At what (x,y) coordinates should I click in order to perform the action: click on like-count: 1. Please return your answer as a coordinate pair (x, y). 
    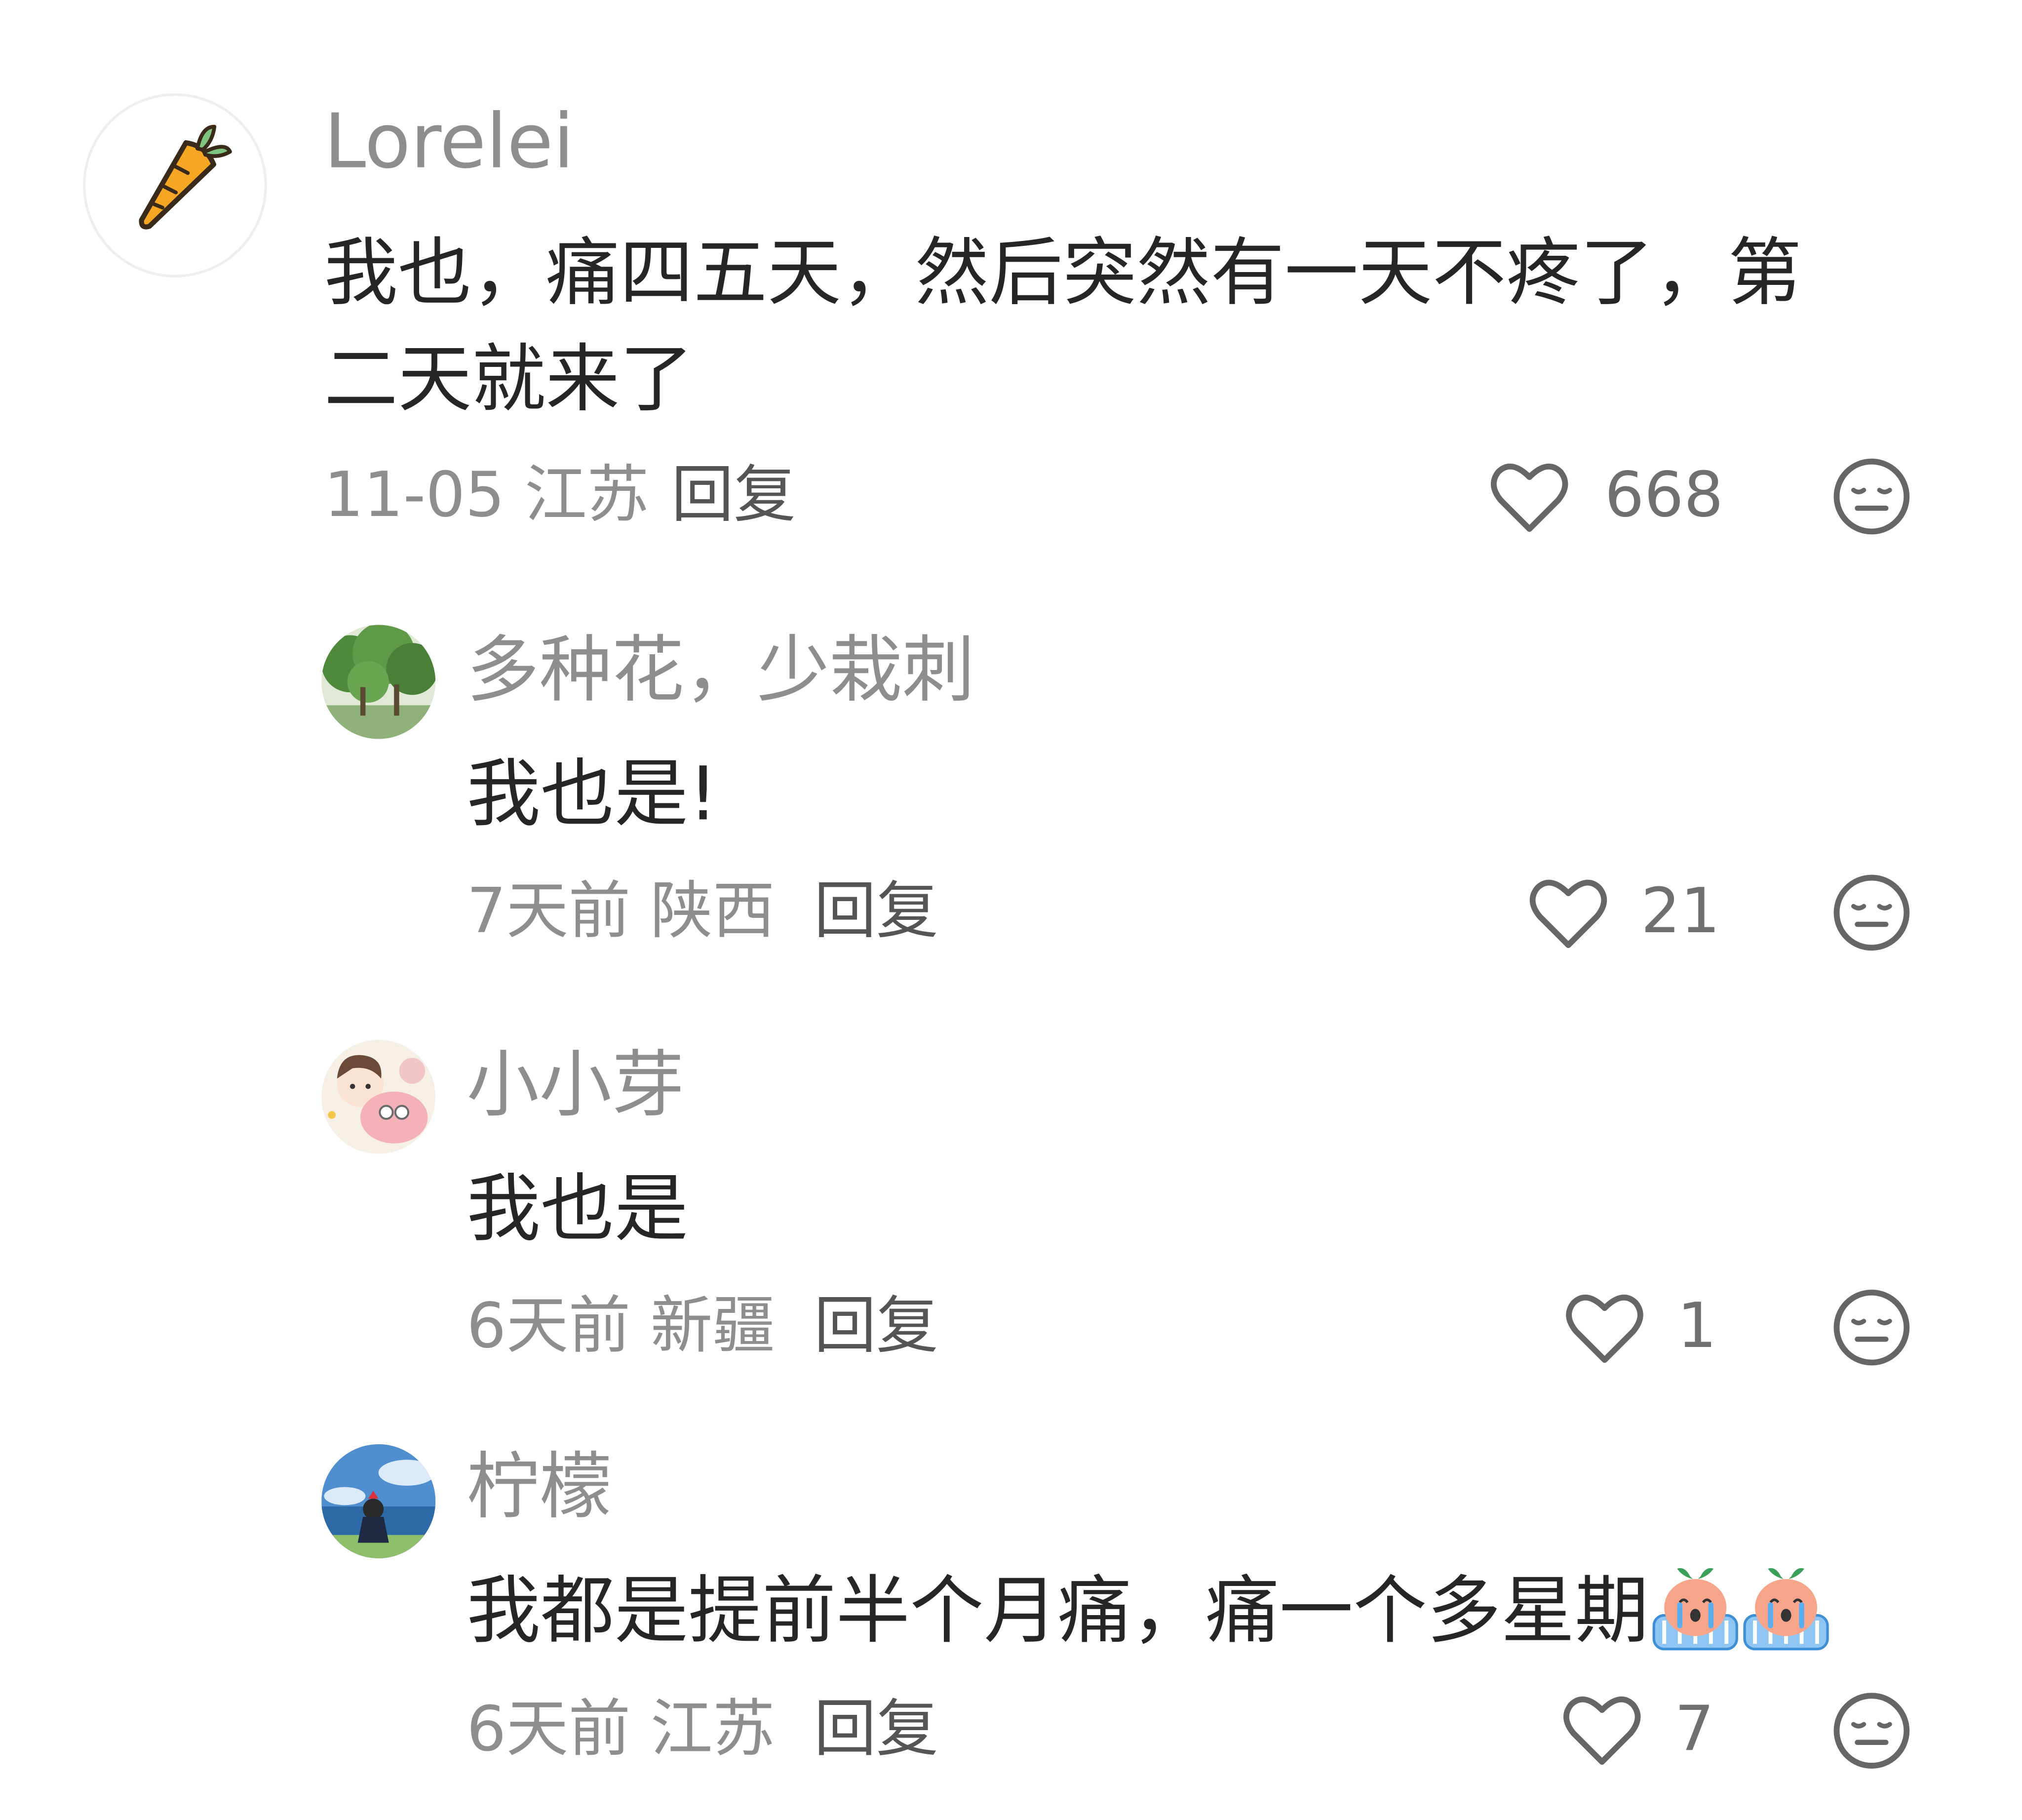
    Looking at the image, I should click on (1697, 1326).